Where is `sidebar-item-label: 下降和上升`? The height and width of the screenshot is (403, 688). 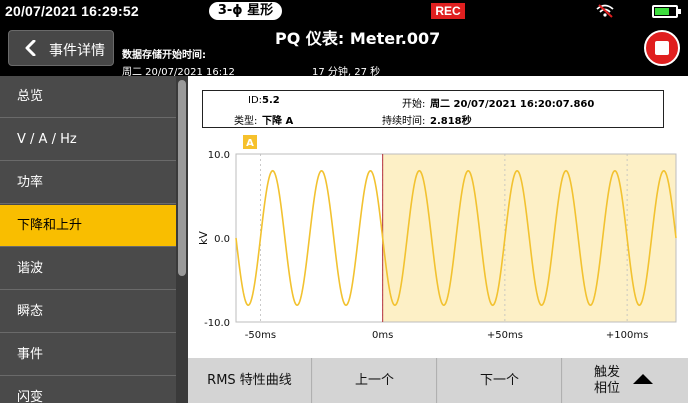
sidebar-item-label: 下降和上升 is located at coordinates (50, 225).